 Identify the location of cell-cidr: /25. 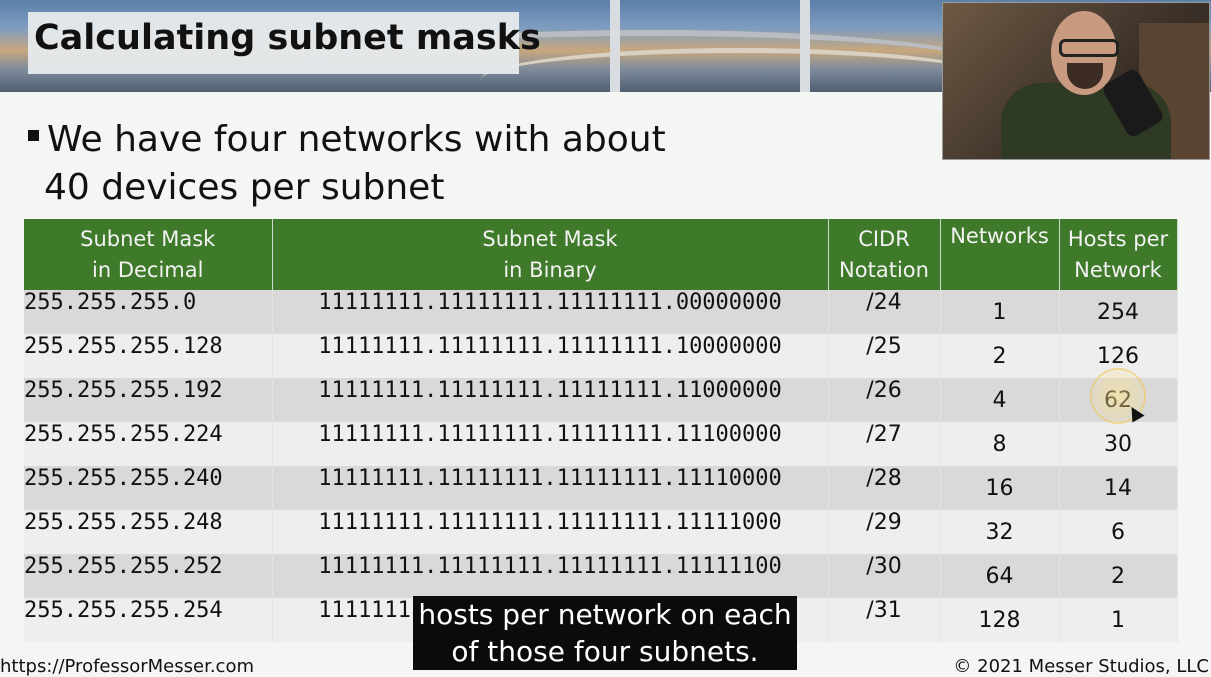
(884, 356).